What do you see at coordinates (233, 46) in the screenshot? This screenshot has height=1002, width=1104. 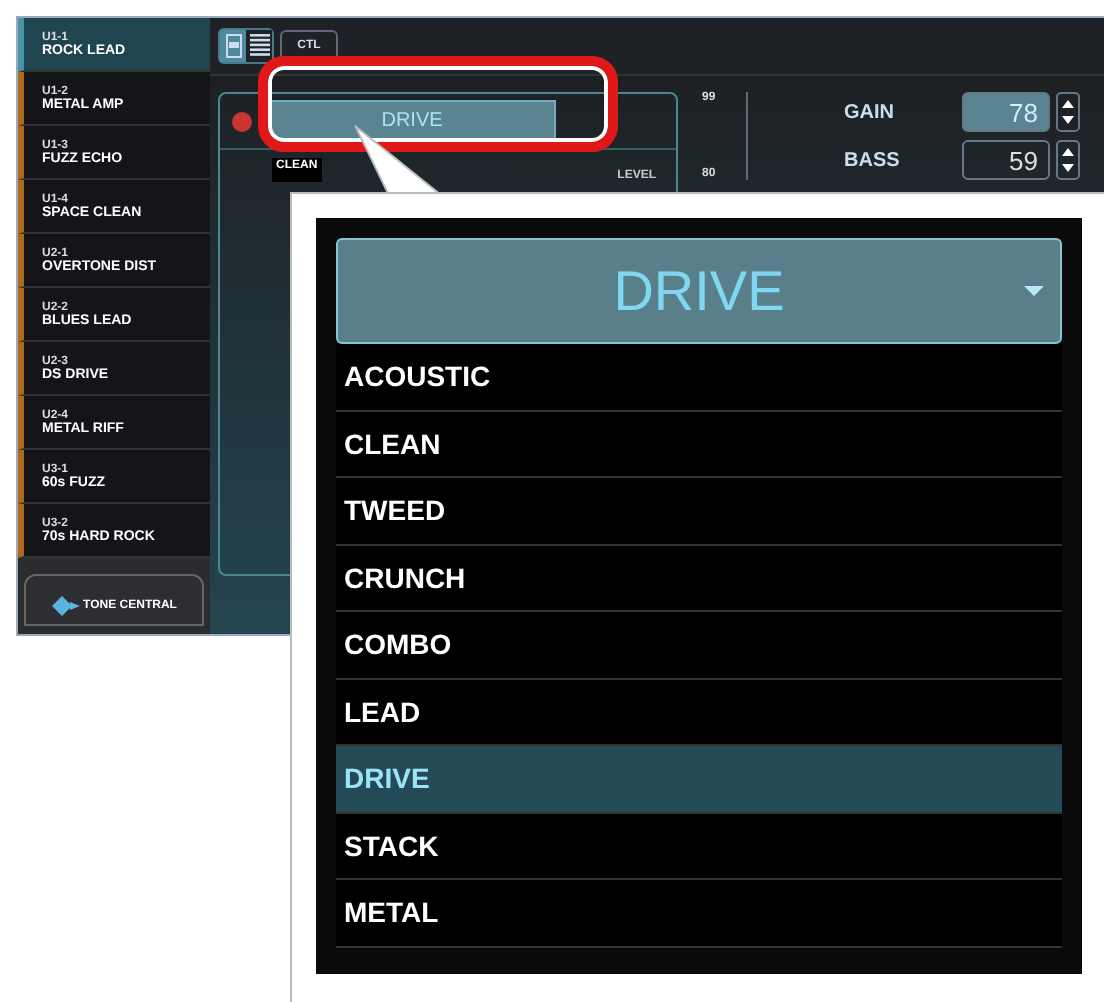 I see `panel-icon` at bounding box center [233, 46].